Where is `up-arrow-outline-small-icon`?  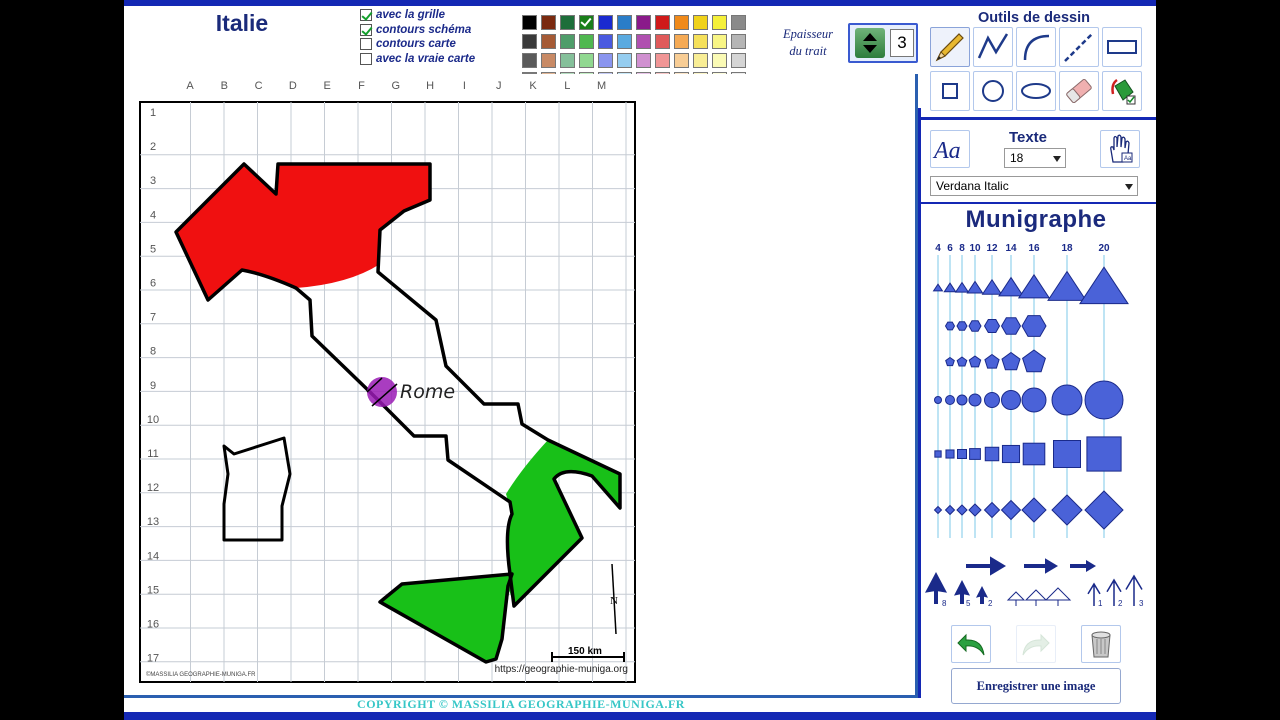
up-arrow-outline-small-icon is located at coordinates (1016, 596).